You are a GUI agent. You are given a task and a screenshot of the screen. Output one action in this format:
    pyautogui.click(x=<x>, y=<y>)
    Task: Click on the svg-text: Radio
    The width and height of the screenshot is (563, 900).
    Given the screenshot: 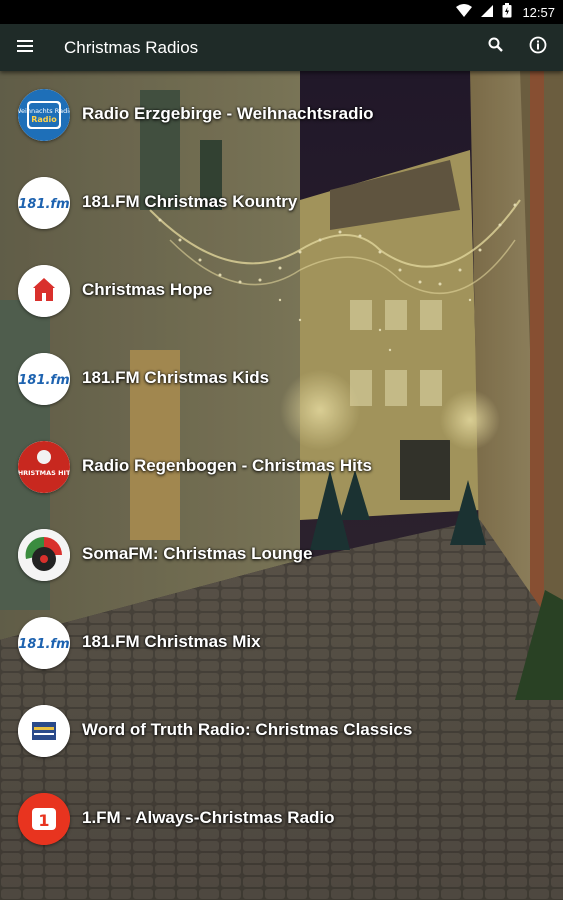 What is the action you would take?
    pyautogui.click(x=44, y=119)
    